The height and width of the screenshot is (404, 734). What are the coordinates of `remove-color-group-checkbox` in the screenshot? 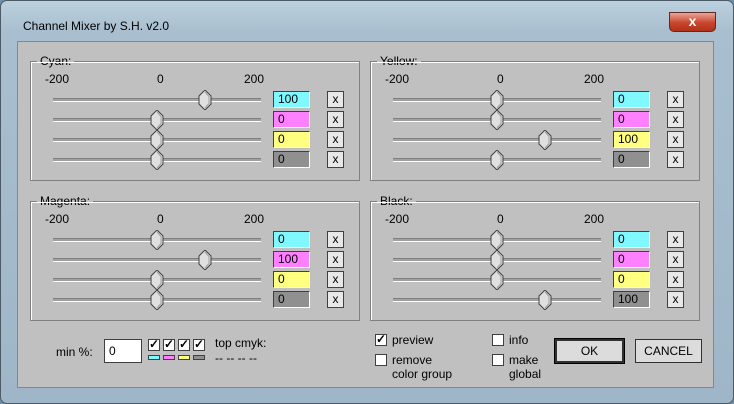 It's located at (381, 360).